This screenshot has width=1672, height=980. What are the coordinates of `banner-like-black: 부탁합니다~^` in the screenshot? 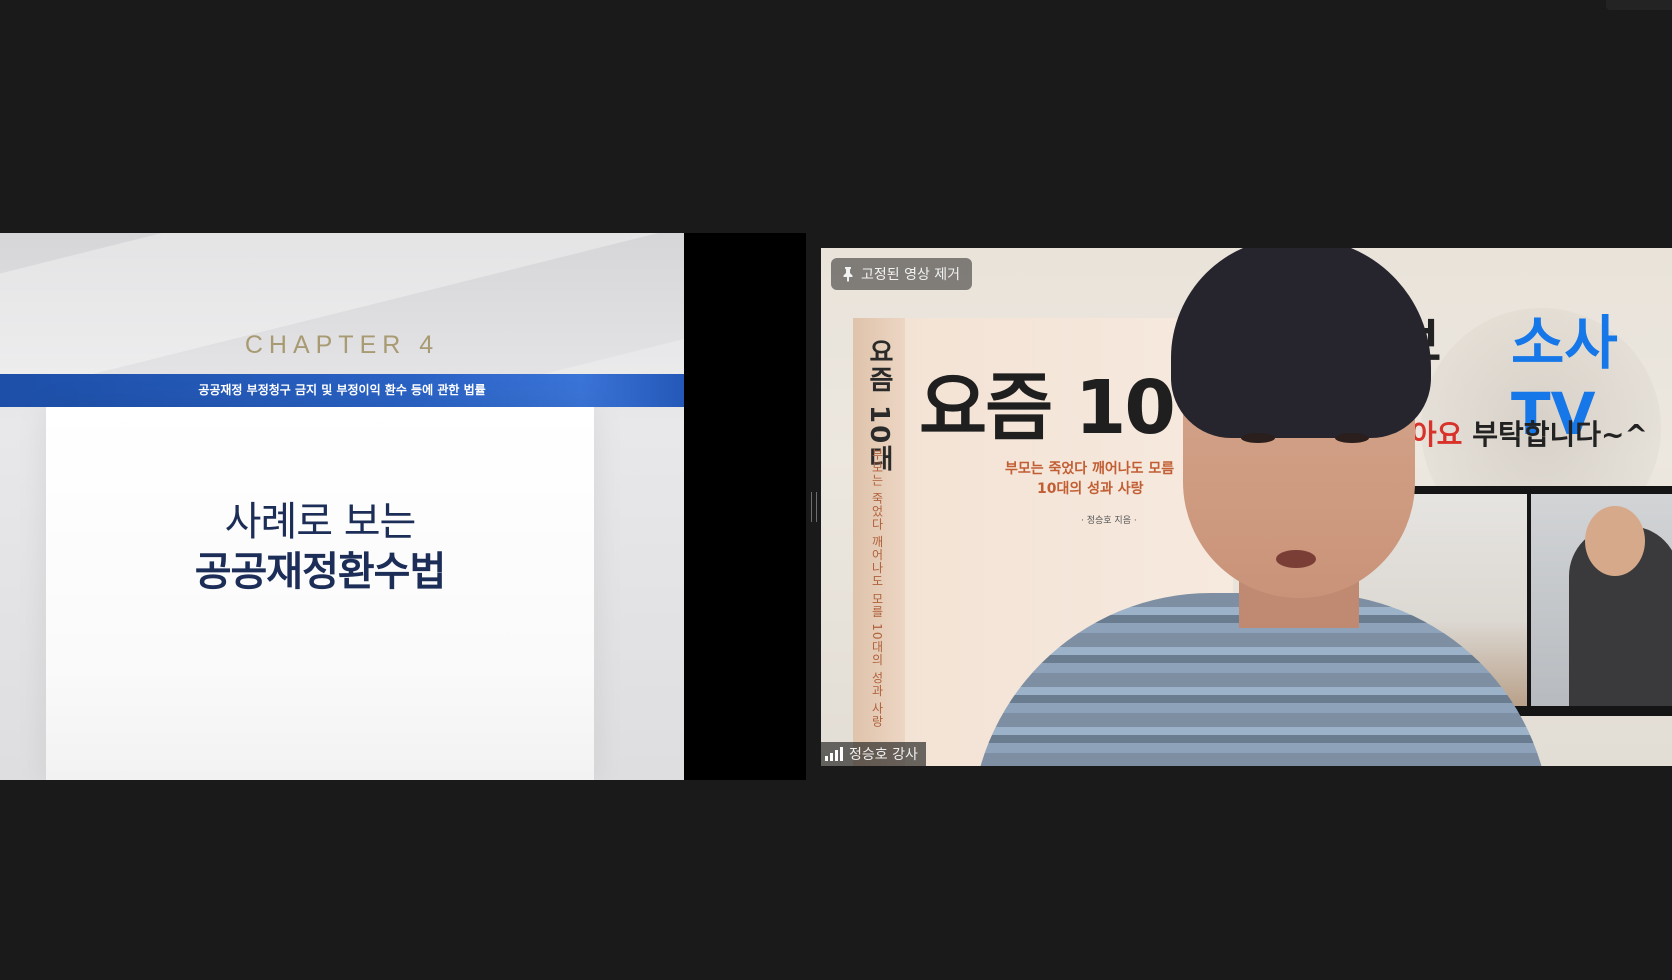 It's located at (1560, 434).